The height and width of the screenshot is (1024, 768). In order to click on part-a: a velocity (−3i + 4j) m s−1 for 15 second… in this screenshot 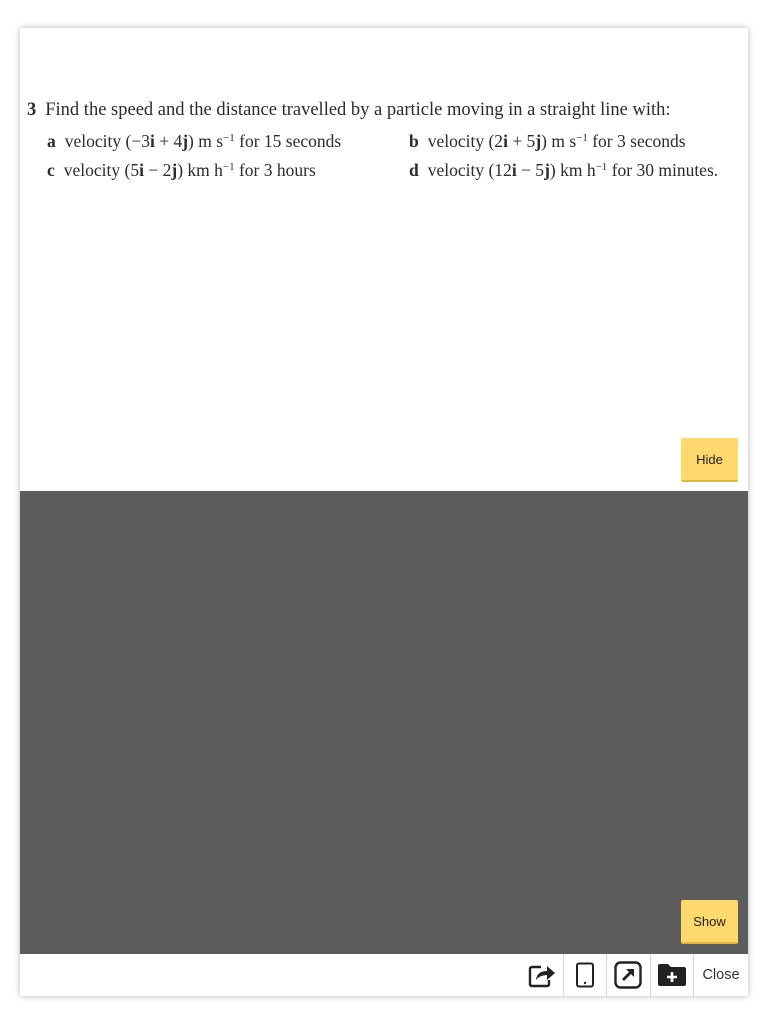, I will do `click(194, 141)`.